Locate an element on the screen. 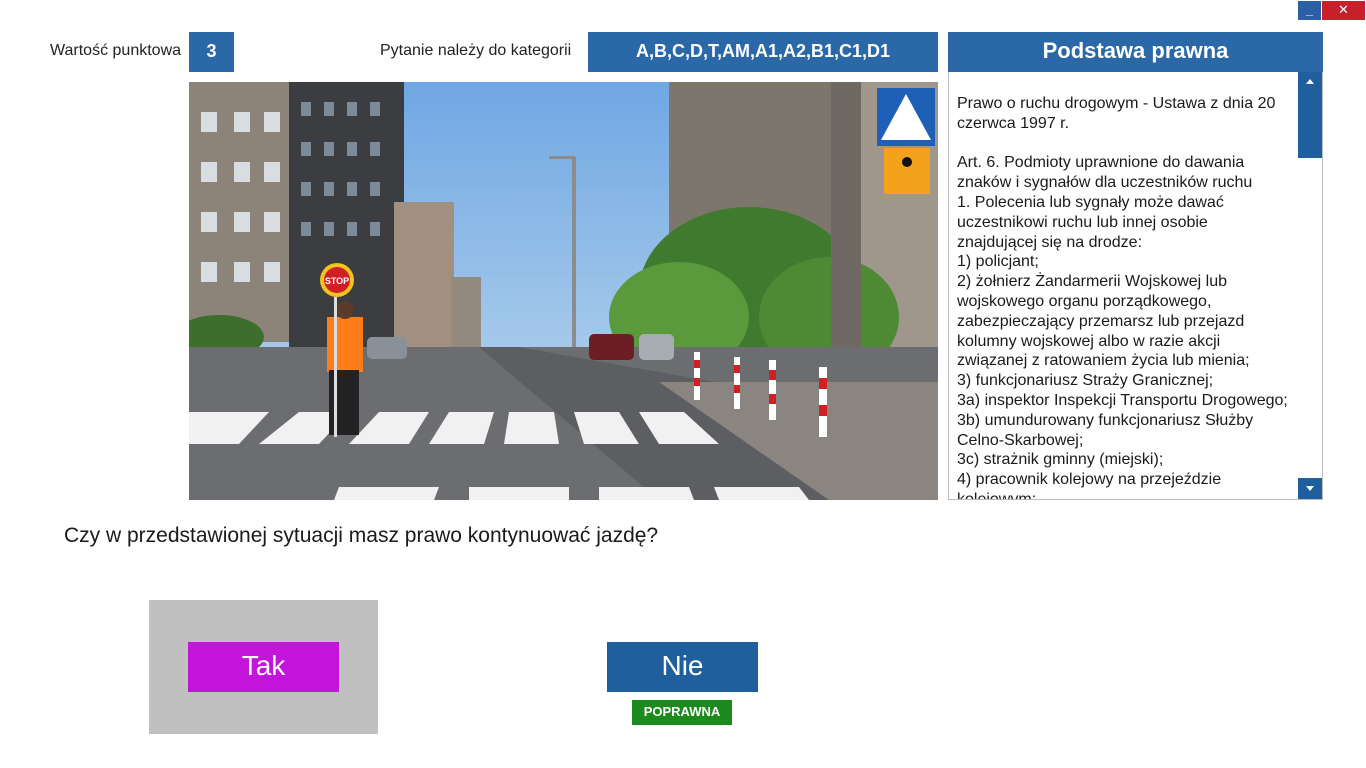 This screenshot has height=768, width=1366. answer-yes-button: Tak is located at coordinates (263, 667).